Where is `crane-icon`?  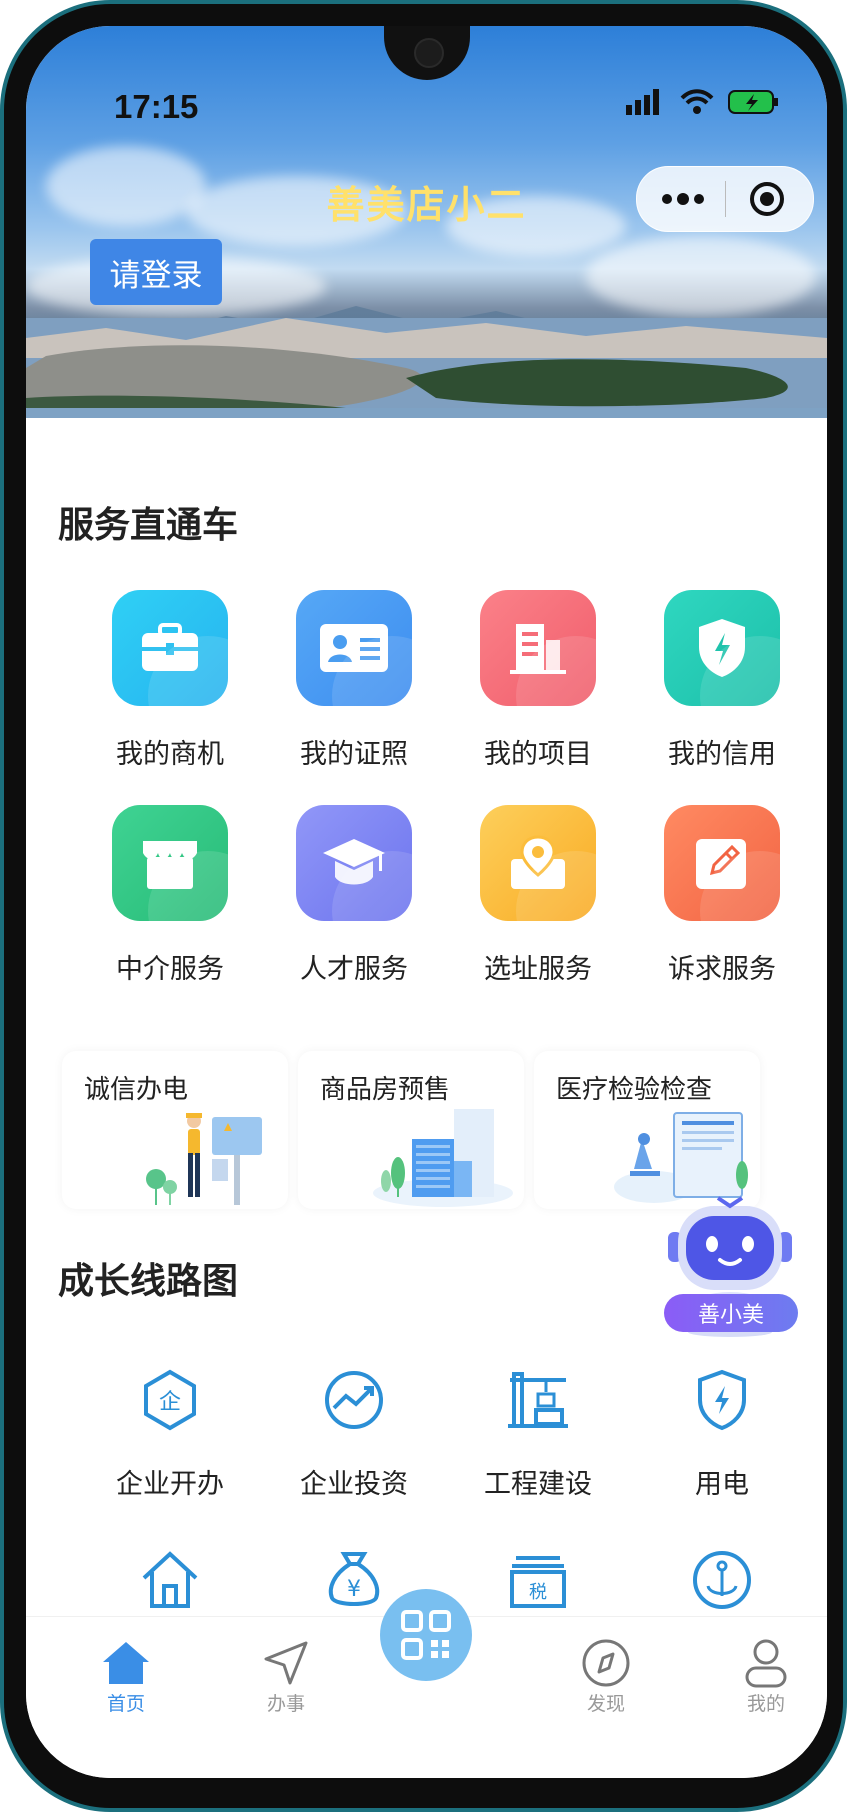 crane-icon is located at coordinates (538, 1400).